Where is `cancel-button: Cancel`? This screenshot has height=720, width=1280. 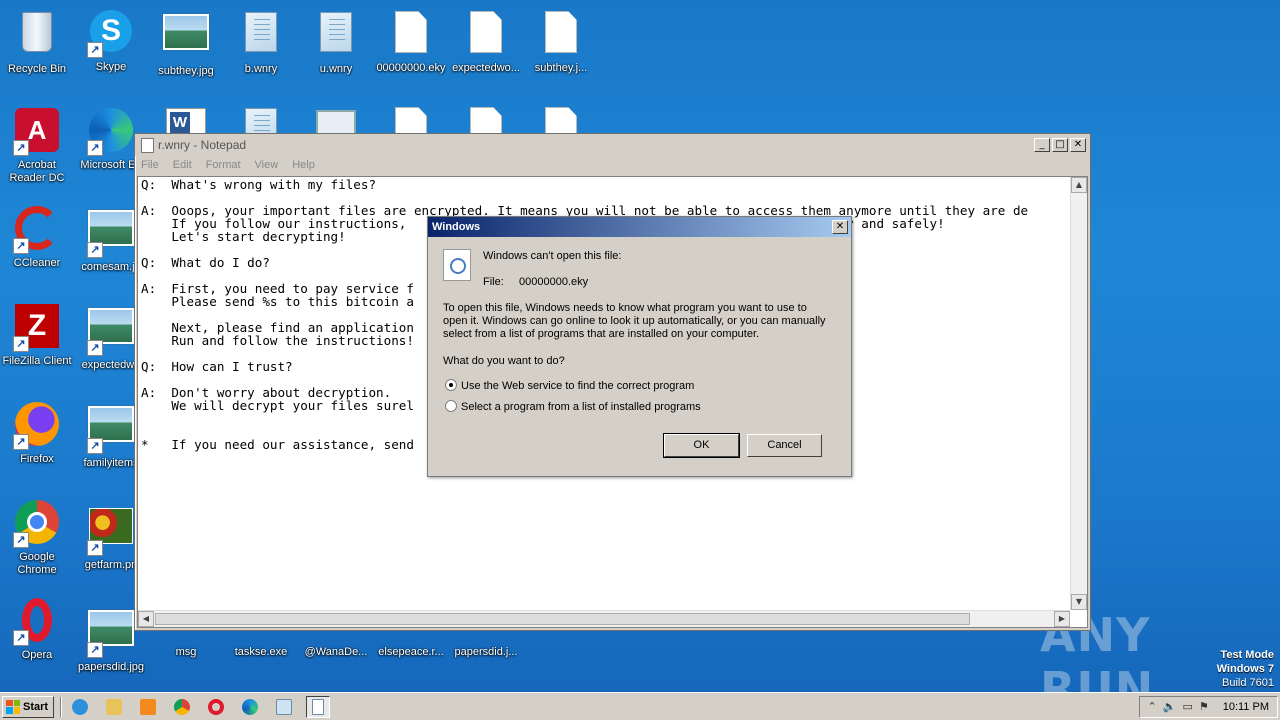 cancel-button: Cancel is located at coordinates (784, 445).